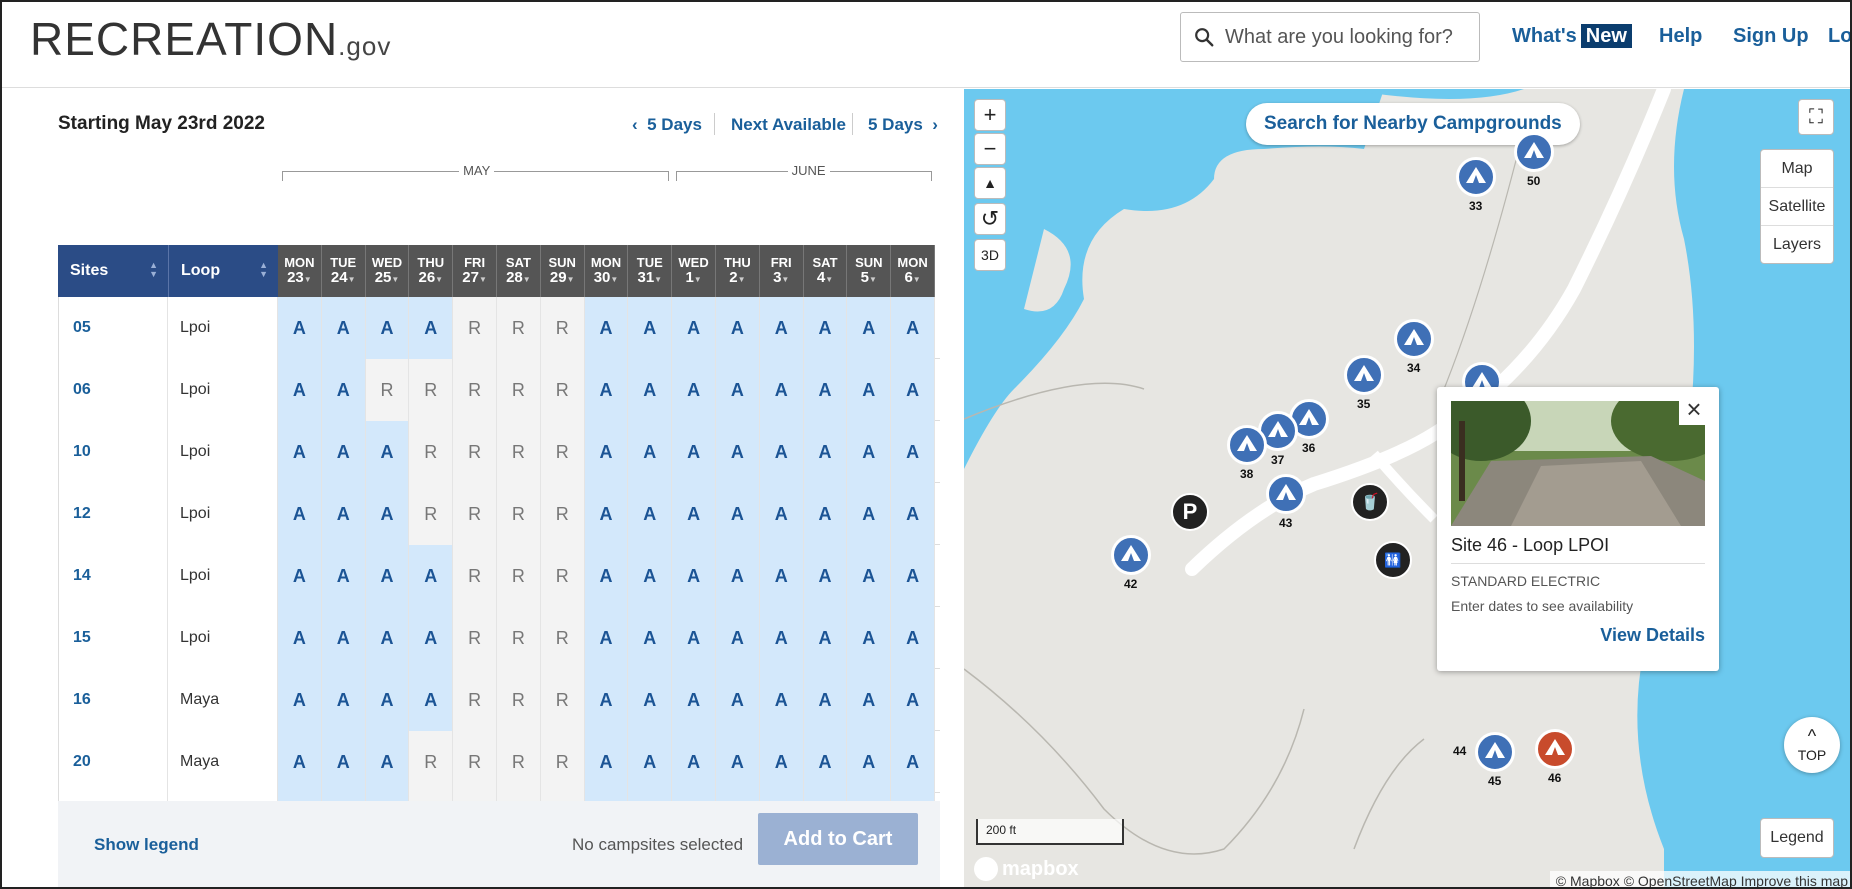 This screenshot has height=889, width=1852. I want to click on zoom-in-button: +, so click(990, 115).